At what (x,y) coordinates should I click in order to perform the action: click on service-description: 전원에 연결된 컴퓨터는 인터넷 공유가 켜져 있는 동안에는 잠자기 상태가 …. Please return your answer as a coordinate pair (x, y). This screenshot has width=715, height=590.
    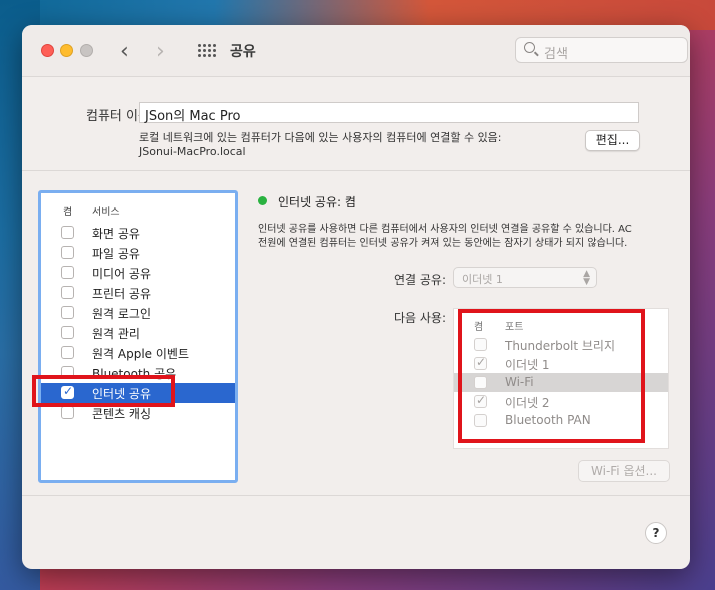
    Looking at the image, I should click on (443, 243).